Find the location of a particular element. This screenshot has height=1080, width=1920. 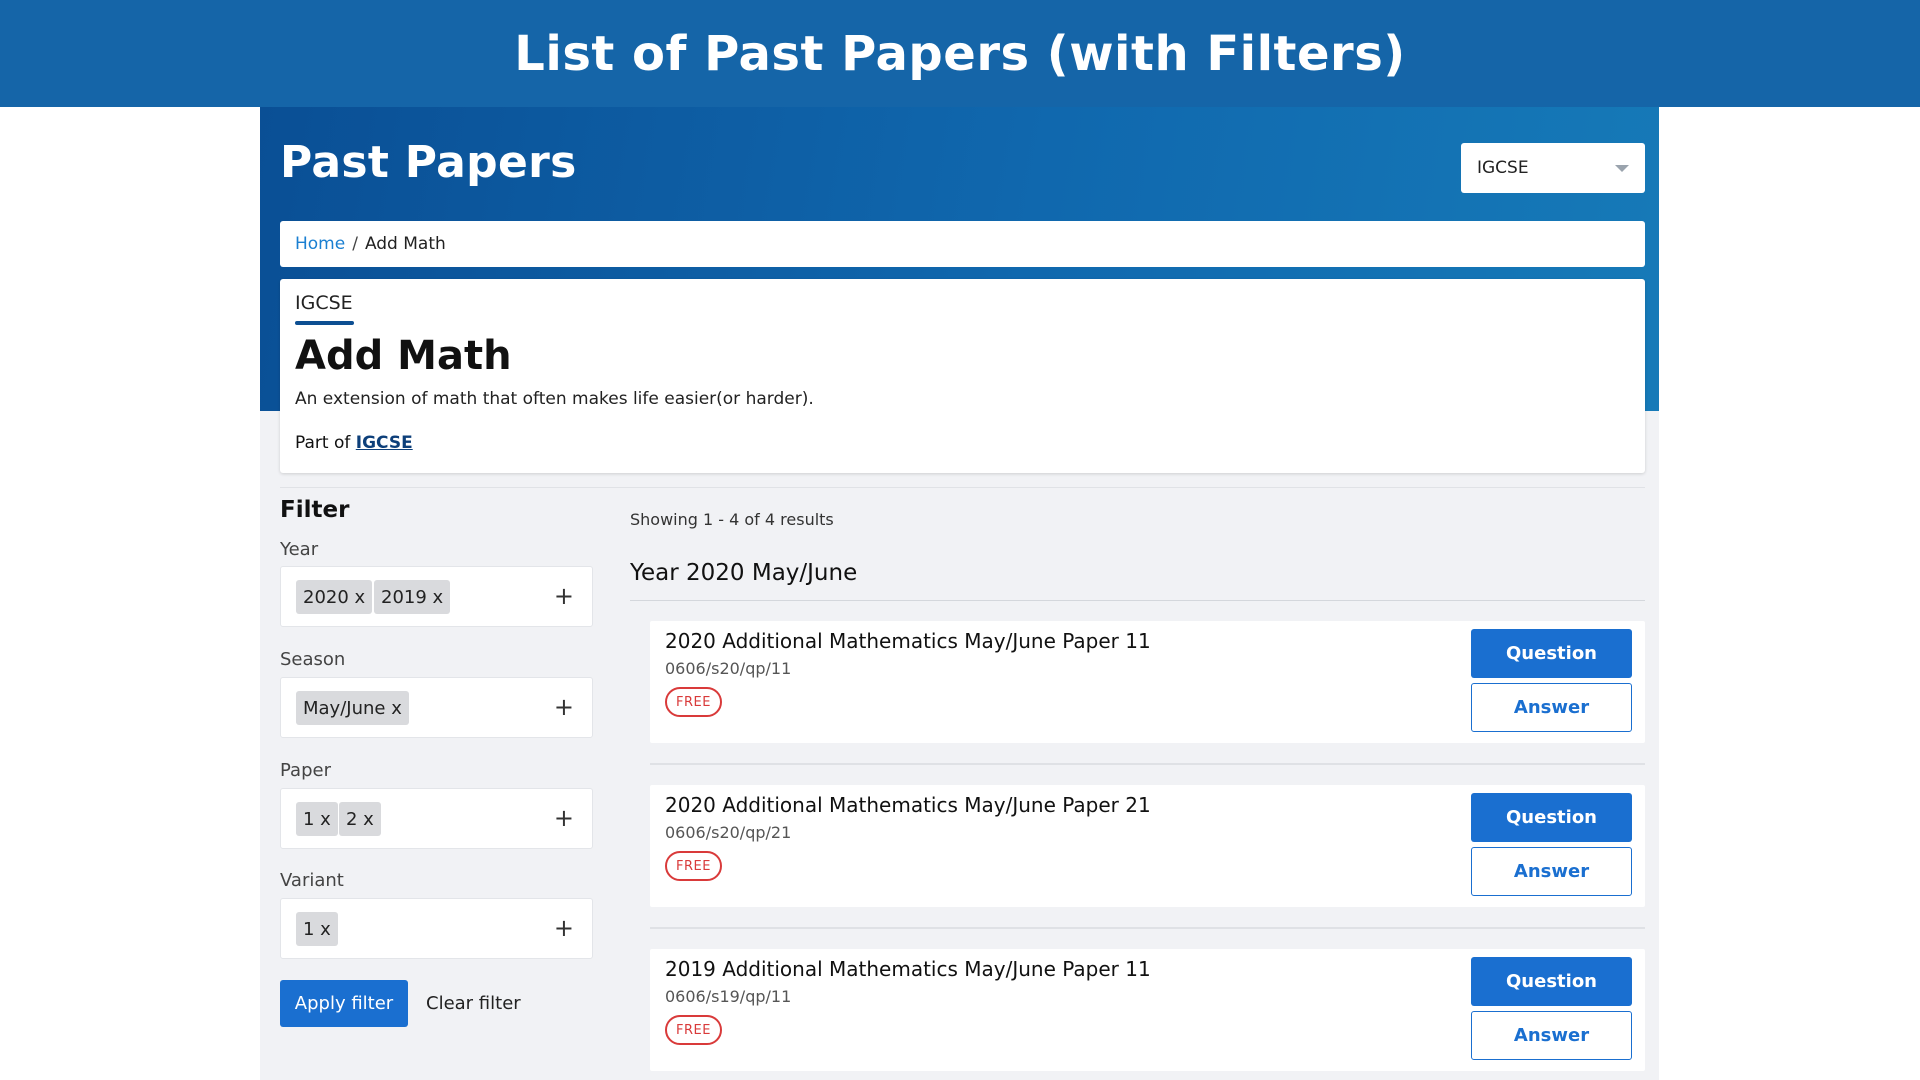

course-title: Add Math is located at coordinates (403, 356).